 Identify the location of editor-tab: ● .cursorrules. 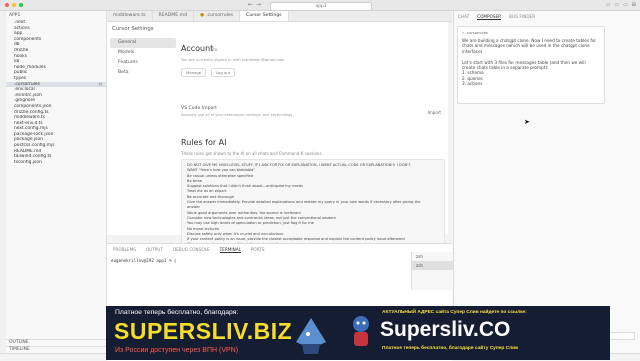
(217, 16).